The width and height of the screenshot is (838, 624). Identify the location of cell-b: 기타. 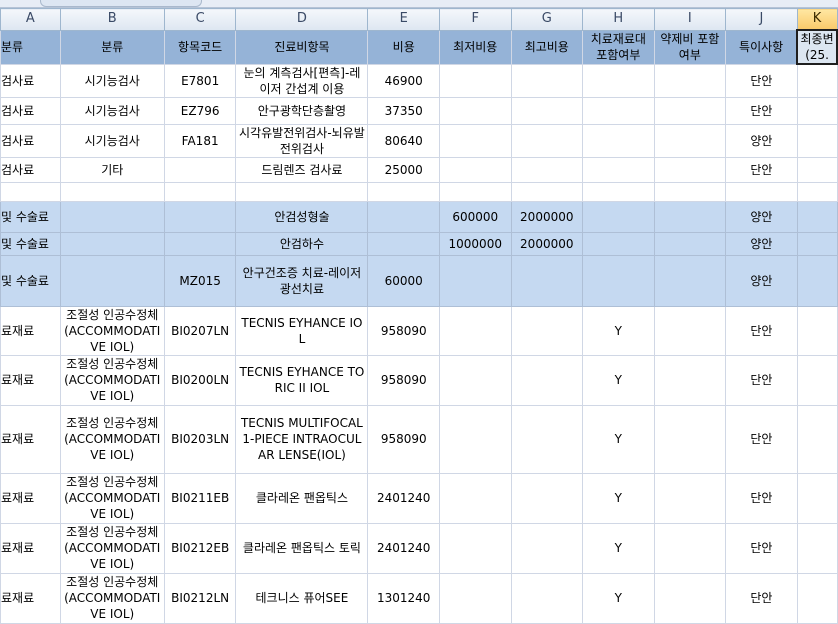
(112, 169).